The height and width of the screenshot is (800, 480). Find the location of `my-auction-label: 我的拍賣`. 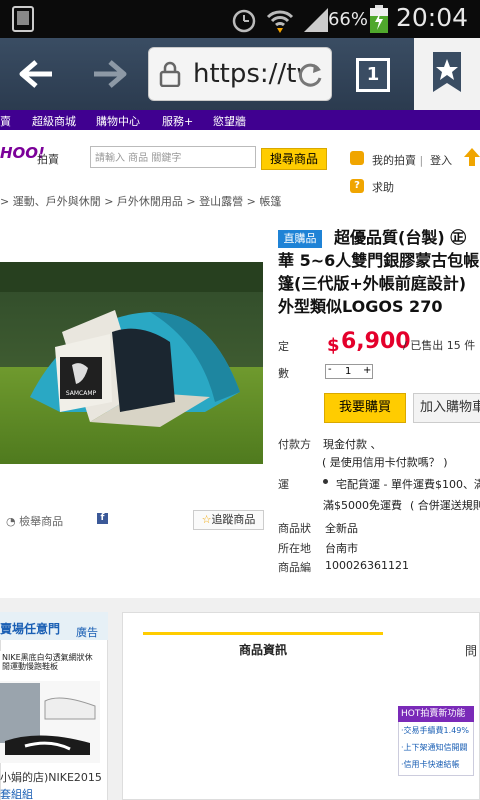

my-auction-label: 我的拍賣 is located at coordinates (394, 160).